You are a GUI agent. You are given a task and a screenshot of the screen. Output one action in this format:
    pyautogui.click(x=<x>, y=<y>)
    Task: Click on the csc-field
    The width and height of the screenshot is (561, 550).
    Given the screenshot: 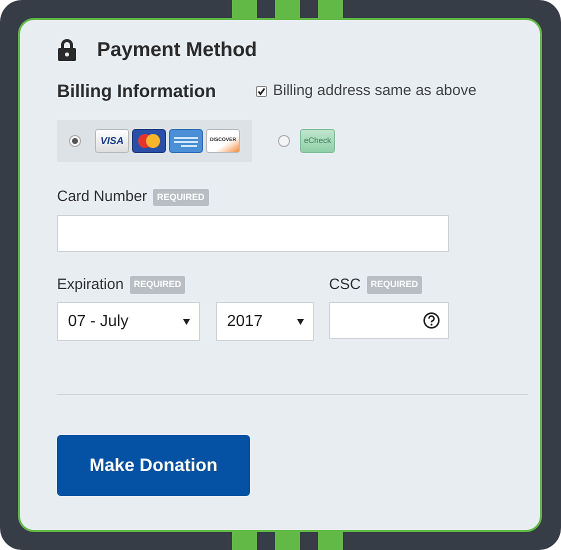 What is the action you would take?
    pyautogui.click(x=389, y=320)
    